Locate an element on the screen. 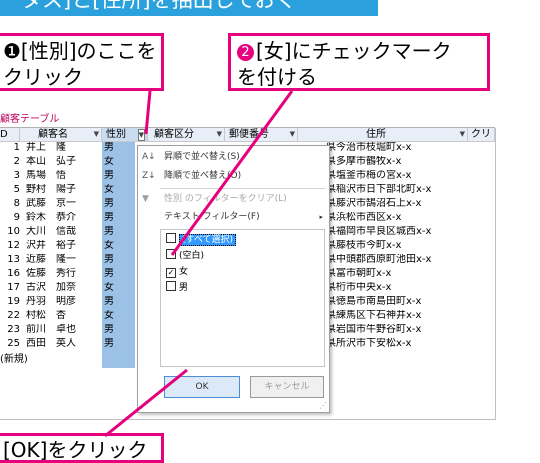  name-cell: 沢井 裕子 is located at coordinates (62, 246).